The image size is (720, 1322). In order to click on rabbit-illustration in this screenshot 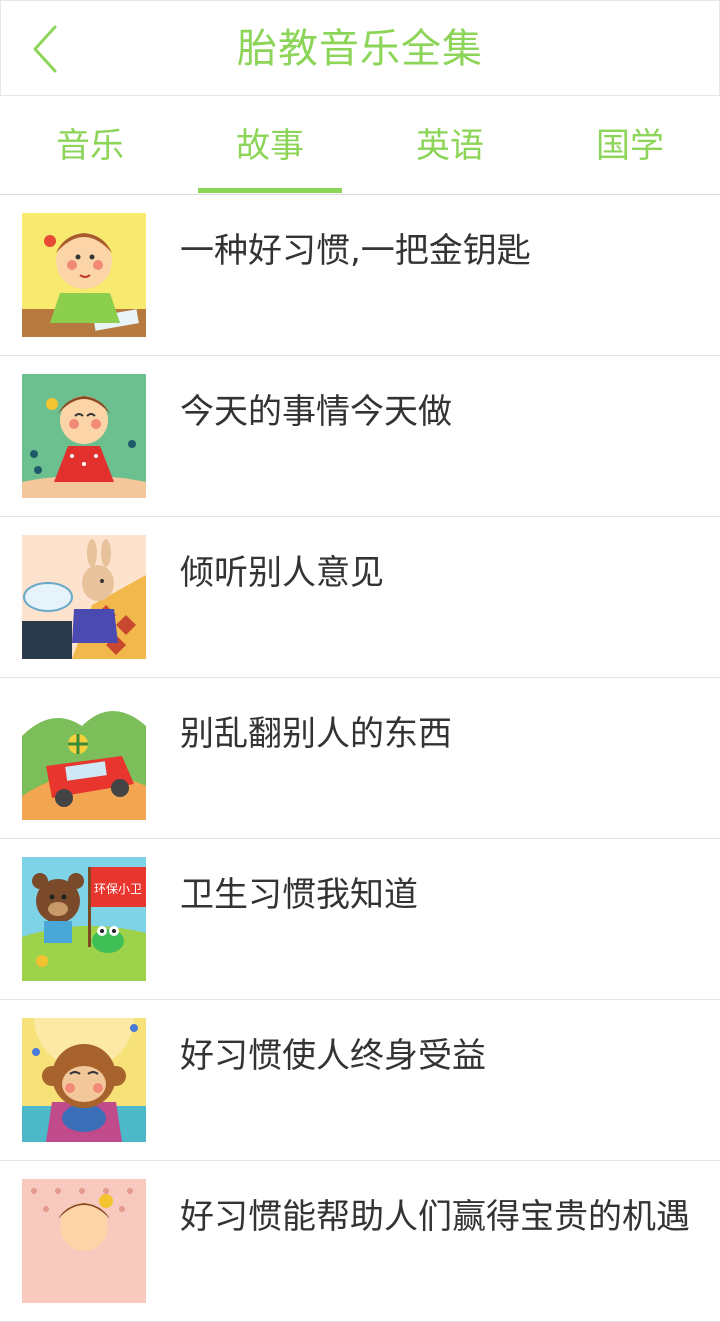, I will do `click(84, 597)`.